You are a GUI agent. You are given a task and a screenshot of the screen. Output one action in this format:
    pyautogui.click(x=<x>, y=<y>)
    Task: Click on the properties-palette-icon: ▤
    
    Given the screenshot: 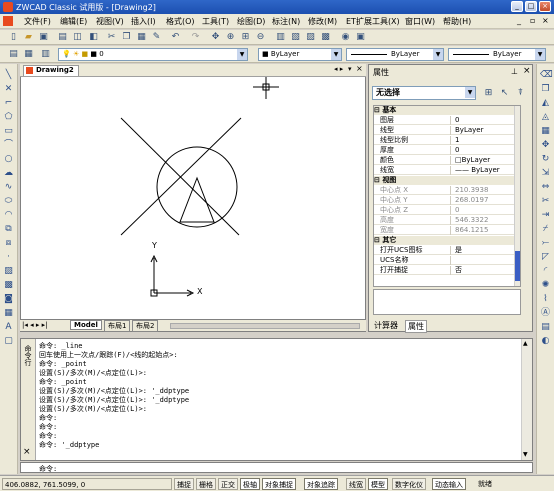 What is the action you would take?
    pyautogui.click(x=545, y=327)
    